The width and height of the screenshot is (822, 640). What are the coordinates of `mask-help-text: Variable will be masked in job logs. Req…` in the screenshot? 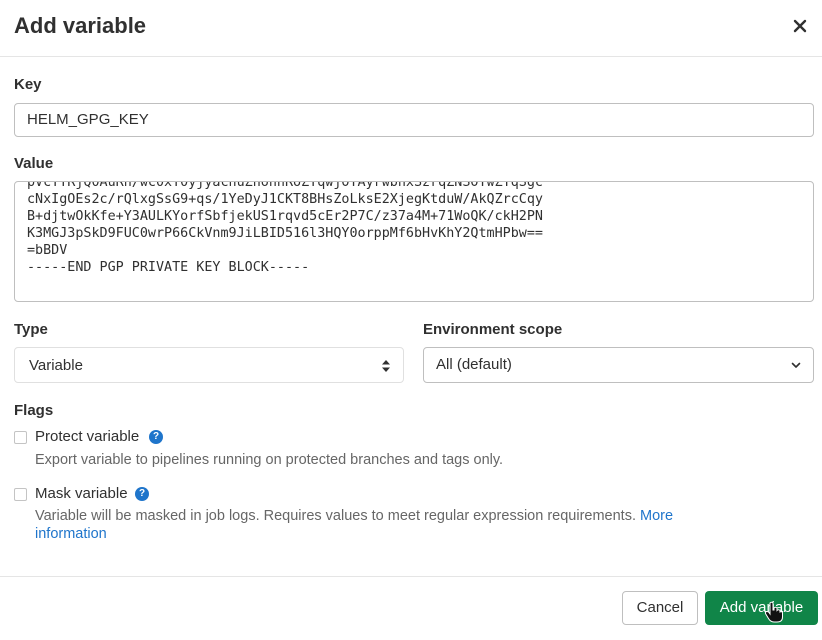 It's located at (335, 516).